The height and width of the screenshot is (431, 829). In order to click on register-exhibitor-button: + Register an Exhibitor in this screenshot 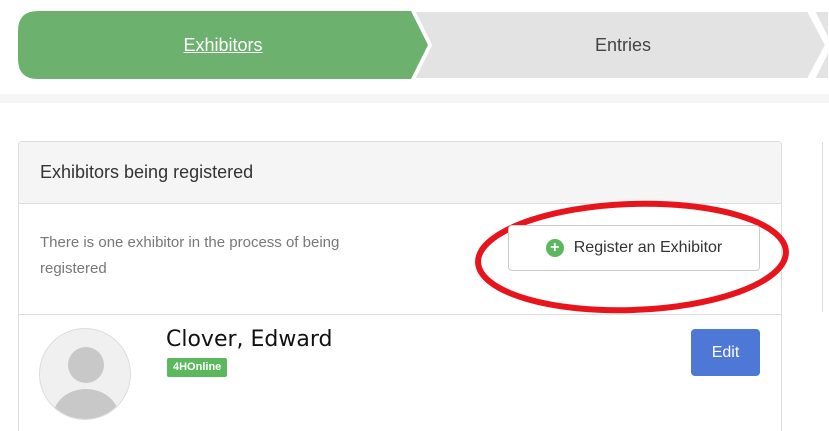, I will do `click(634, 248)`.